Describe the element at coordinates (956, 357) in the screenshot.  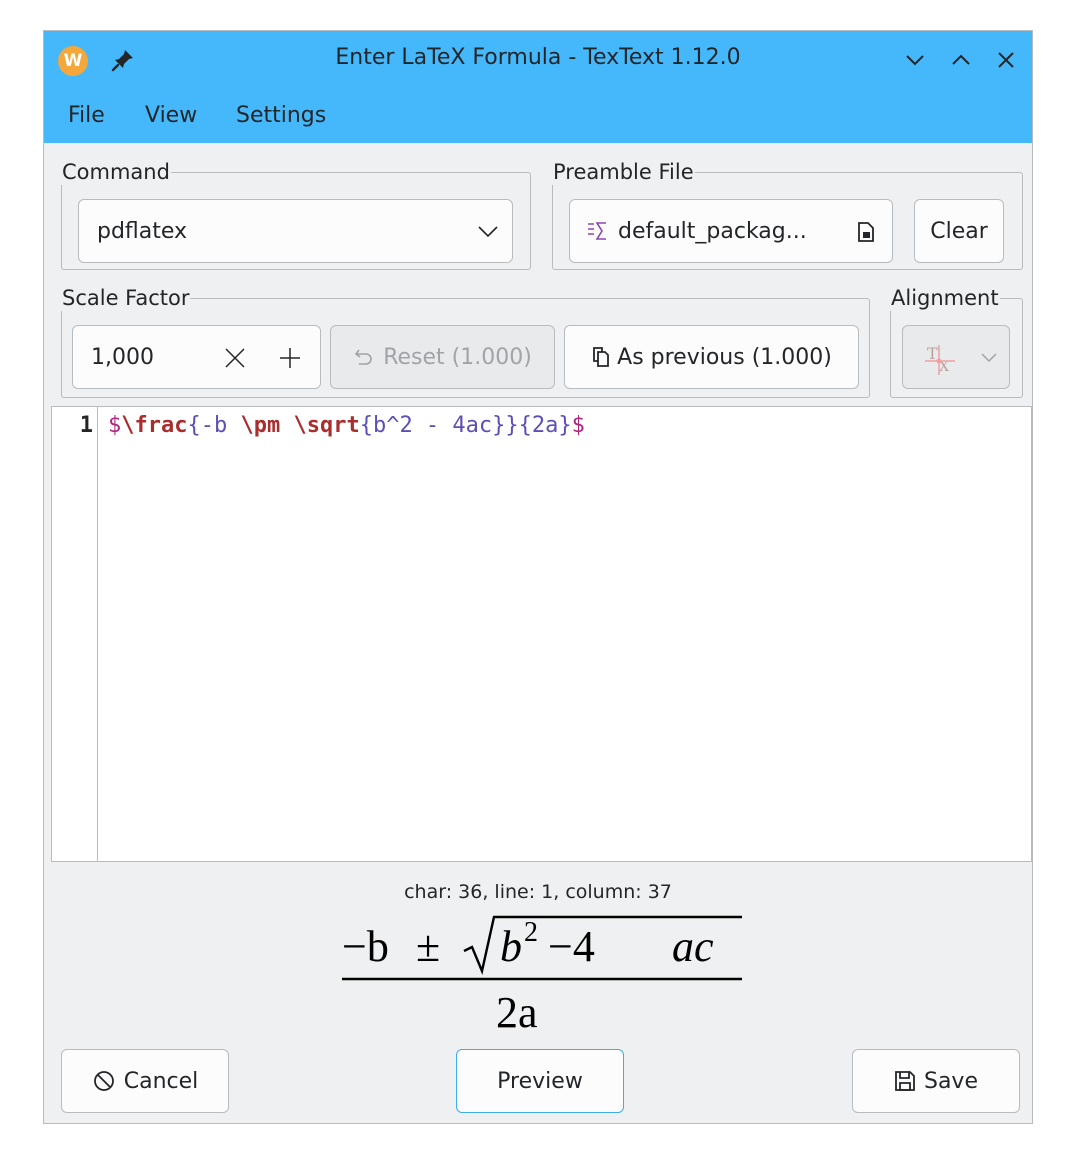
I see `alignment-select: T X` at that location.